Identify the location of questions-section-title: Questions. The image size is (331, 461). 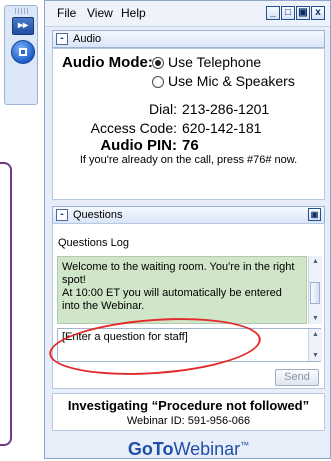
(98, 215).